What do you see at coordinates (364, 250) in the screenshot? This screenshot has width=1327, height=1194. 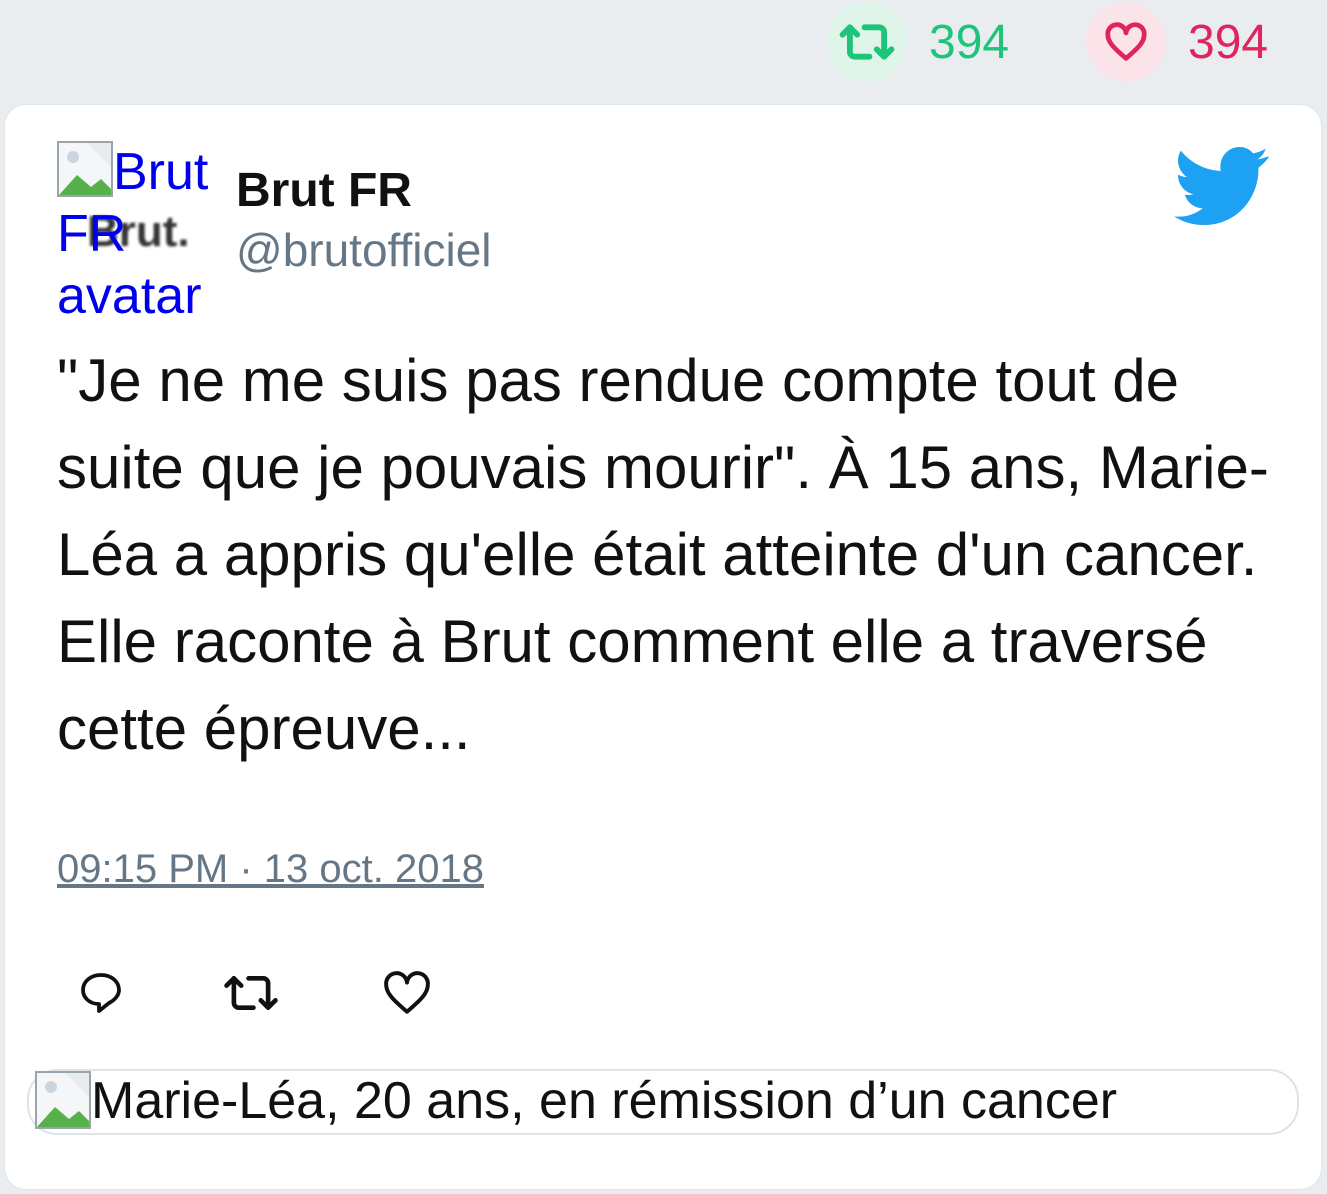 I see `author-handle: @brutofficiel` at bounding box center [364, 250].